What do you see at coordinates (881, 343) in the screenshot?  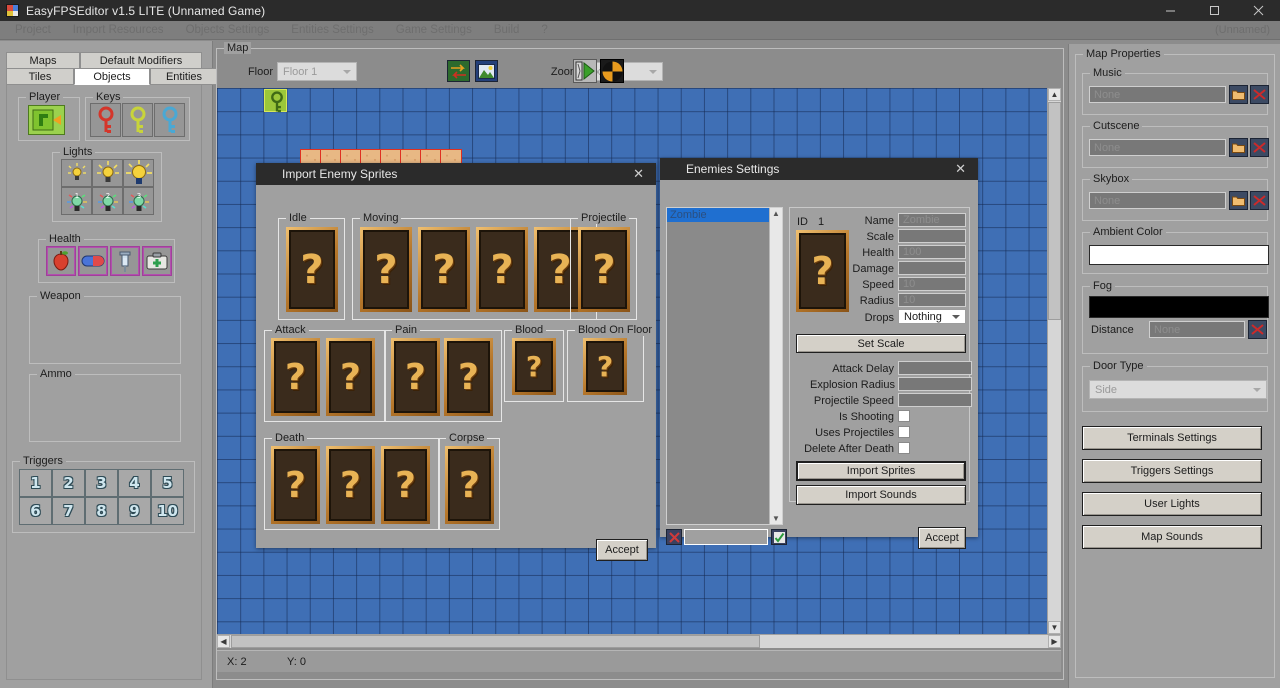 I see `set-scale-button: Set Scale` at bounding box center [881, 343].